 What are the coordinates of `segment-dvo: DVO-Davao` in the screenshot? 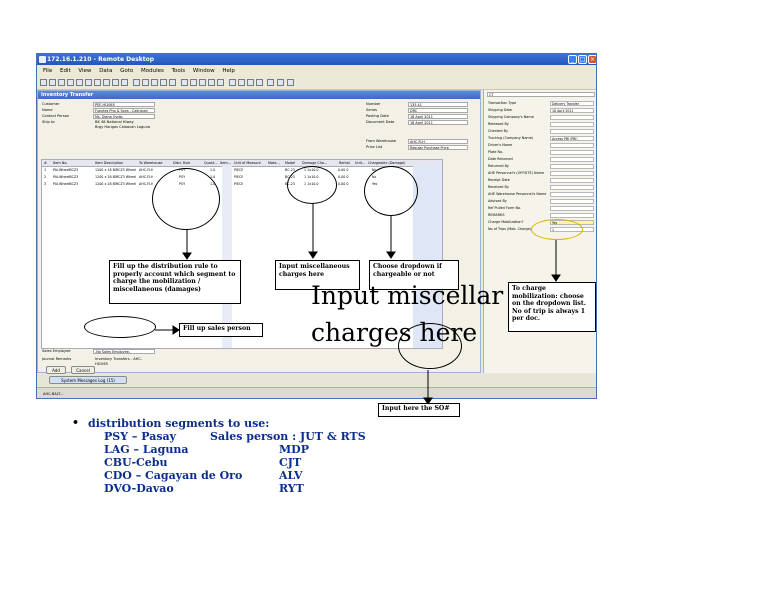 It's located at (139, 488).